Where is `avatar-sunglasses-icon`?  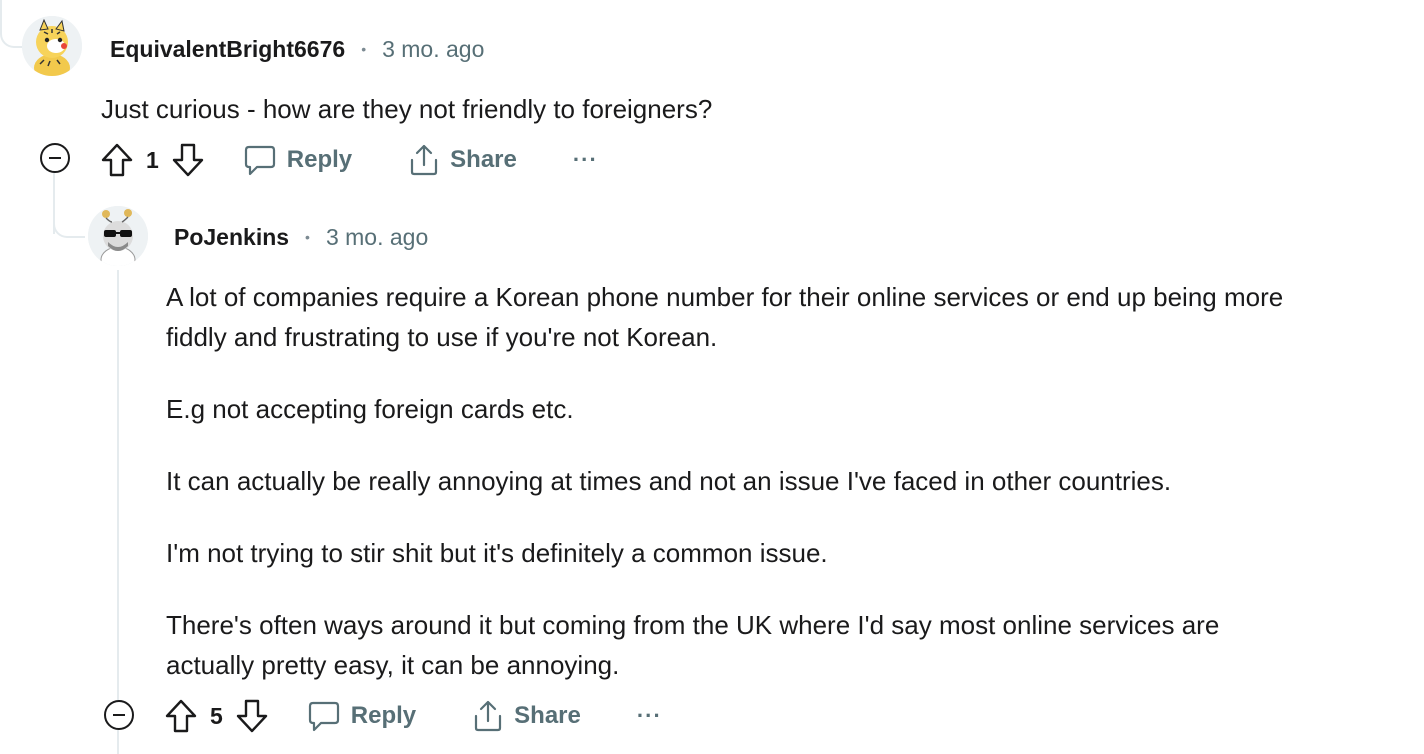 avatar-sunglasses-icon is located at coordinates (118, 236).